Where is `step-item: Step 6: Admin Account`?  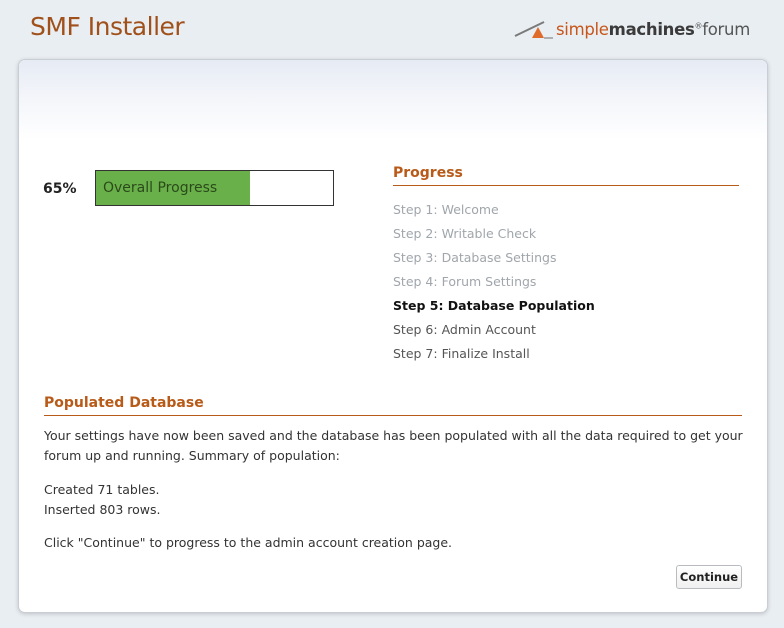
step-item: Step 6: Admin Account is located at coordinates (464, 329).